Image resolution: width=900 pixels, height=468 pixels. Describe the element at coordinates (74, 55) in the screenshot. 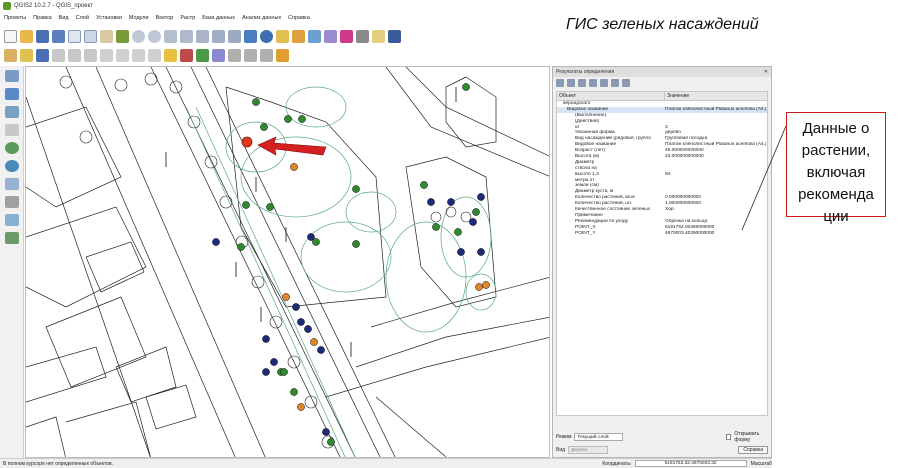

I see `move-feature-icon` at that location.